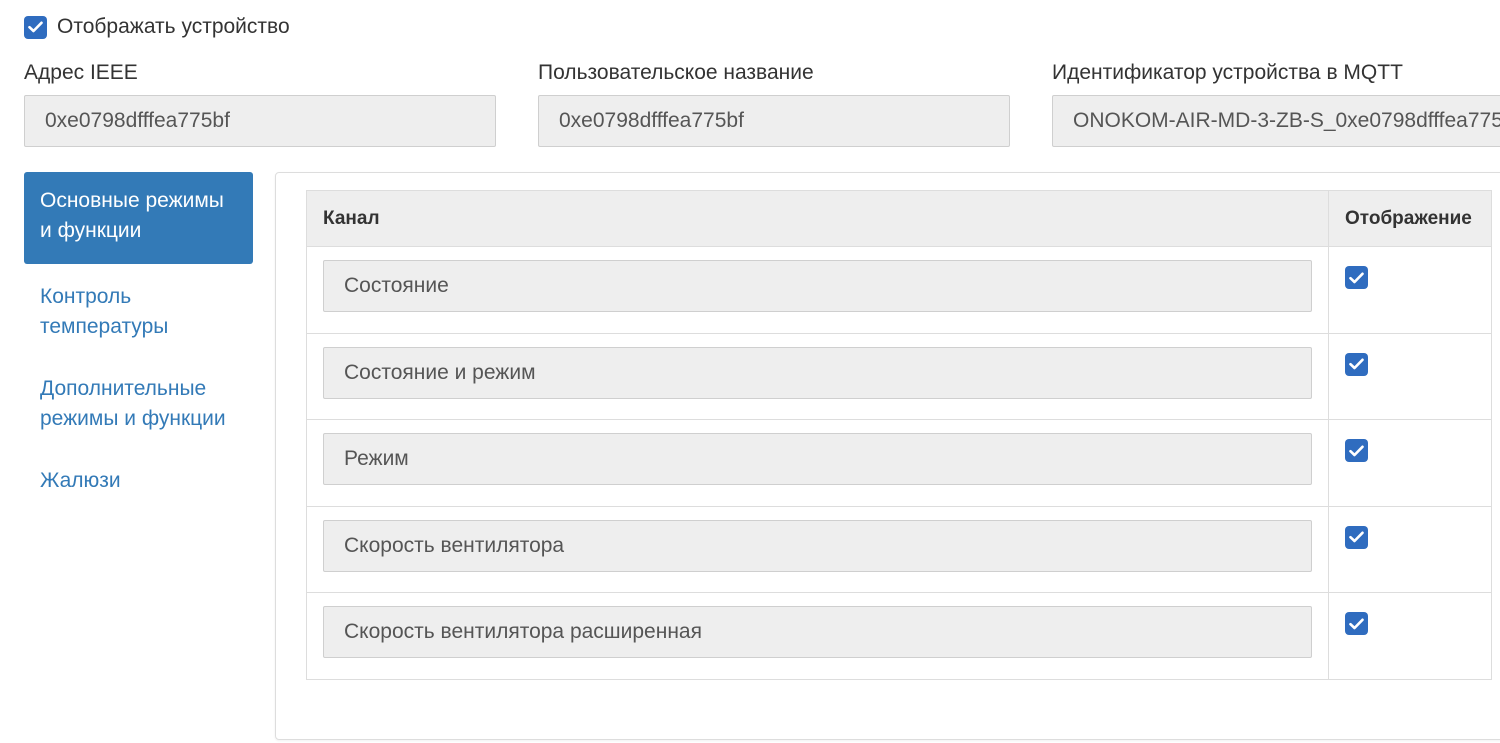  What do you see at coordinates (1227, 72) in the screenshot?
I see `mqtt-id-label: Идентификатор устройства в MQTT` at bounding box center [1227, 72].